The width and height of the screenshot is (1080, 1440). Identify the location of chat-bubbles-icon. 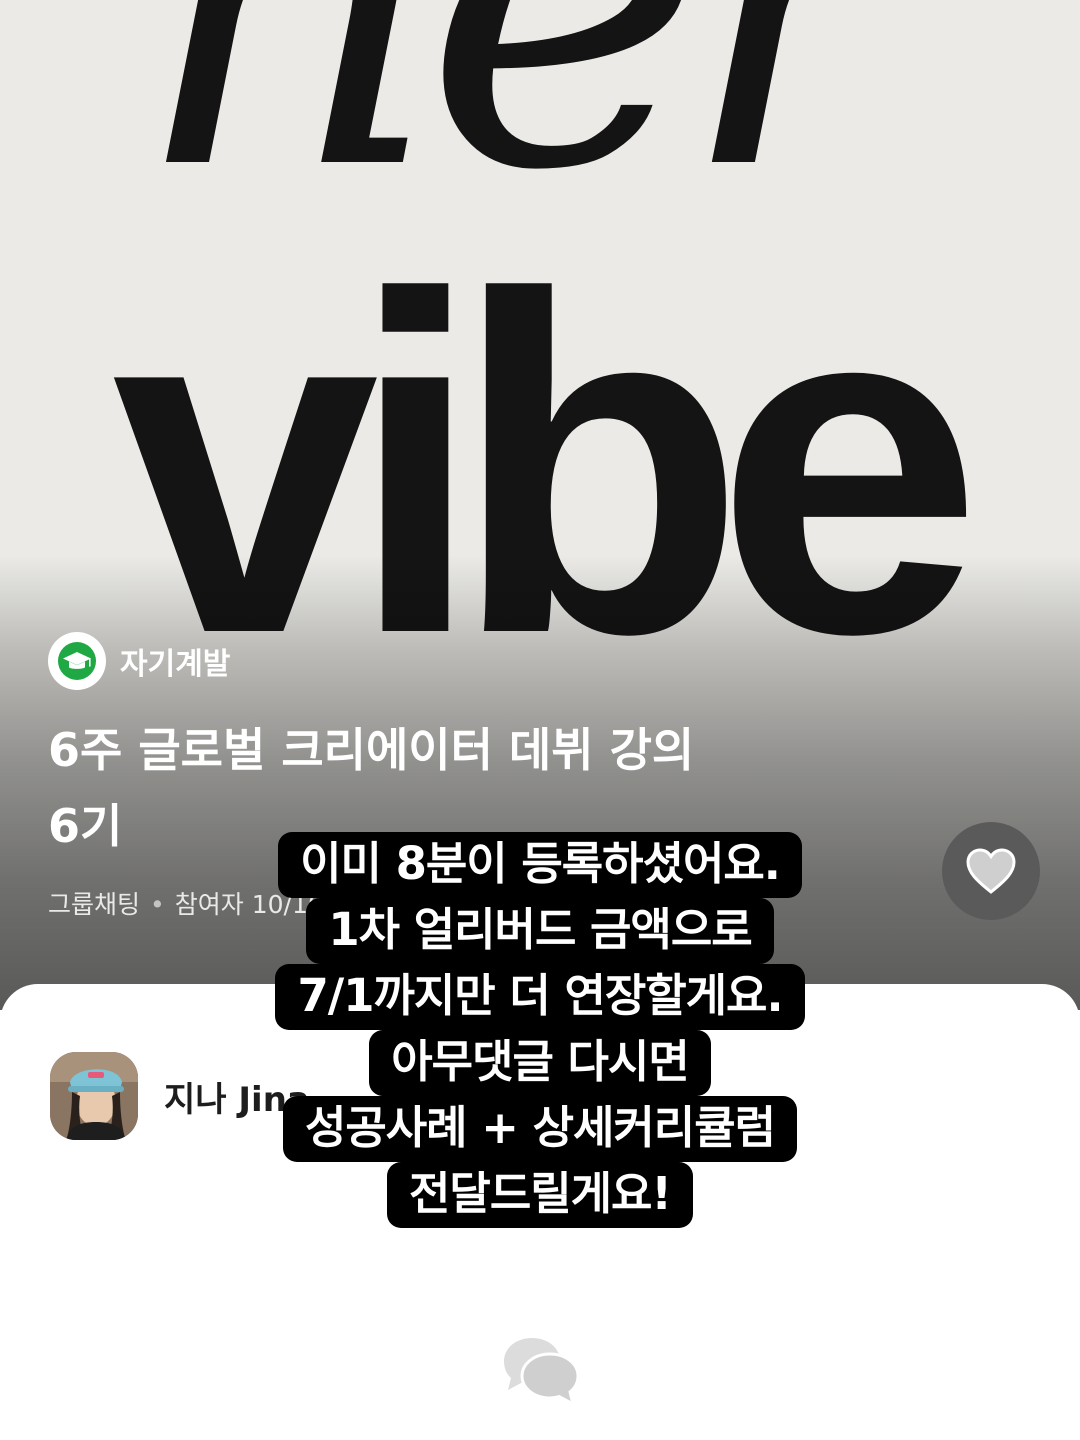
(540, 1370).